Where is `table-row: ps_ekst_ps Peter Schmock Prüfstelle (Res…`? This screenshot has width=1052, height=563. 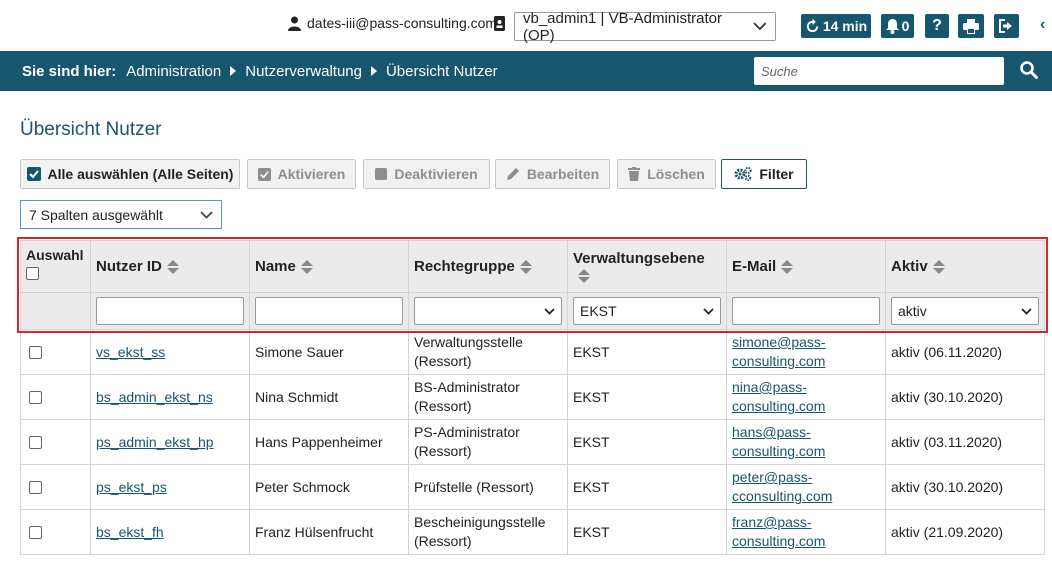 table-row: ps_ekst_ps Peter Schmock Prüfstelle (Res… is located at coordinates (532, 487).